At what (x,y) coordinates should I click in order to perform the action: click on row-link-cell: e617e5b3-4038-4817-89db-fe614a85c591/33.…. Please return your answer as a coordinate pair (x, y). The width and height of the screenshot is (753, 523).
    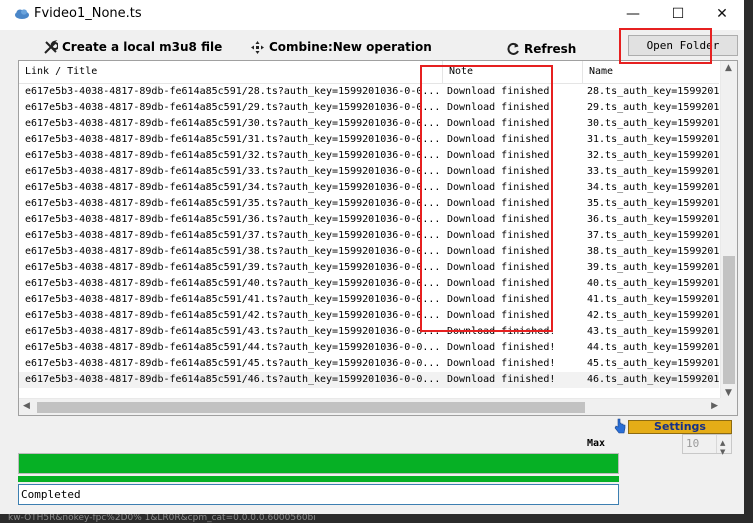
    Looking at the image, I should click on (233, 171).